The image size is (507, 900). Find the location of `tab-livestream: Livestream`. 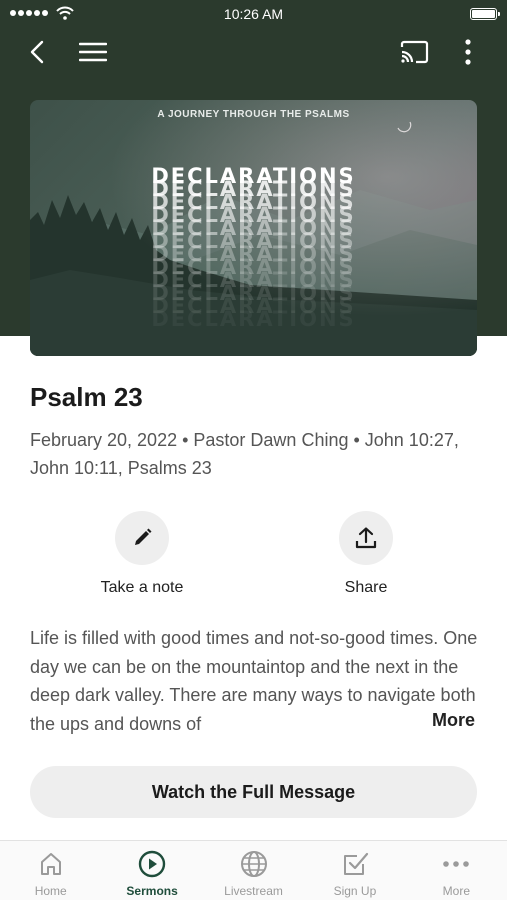

tab-livestream: Livestream is located at coordinates (253, 870).